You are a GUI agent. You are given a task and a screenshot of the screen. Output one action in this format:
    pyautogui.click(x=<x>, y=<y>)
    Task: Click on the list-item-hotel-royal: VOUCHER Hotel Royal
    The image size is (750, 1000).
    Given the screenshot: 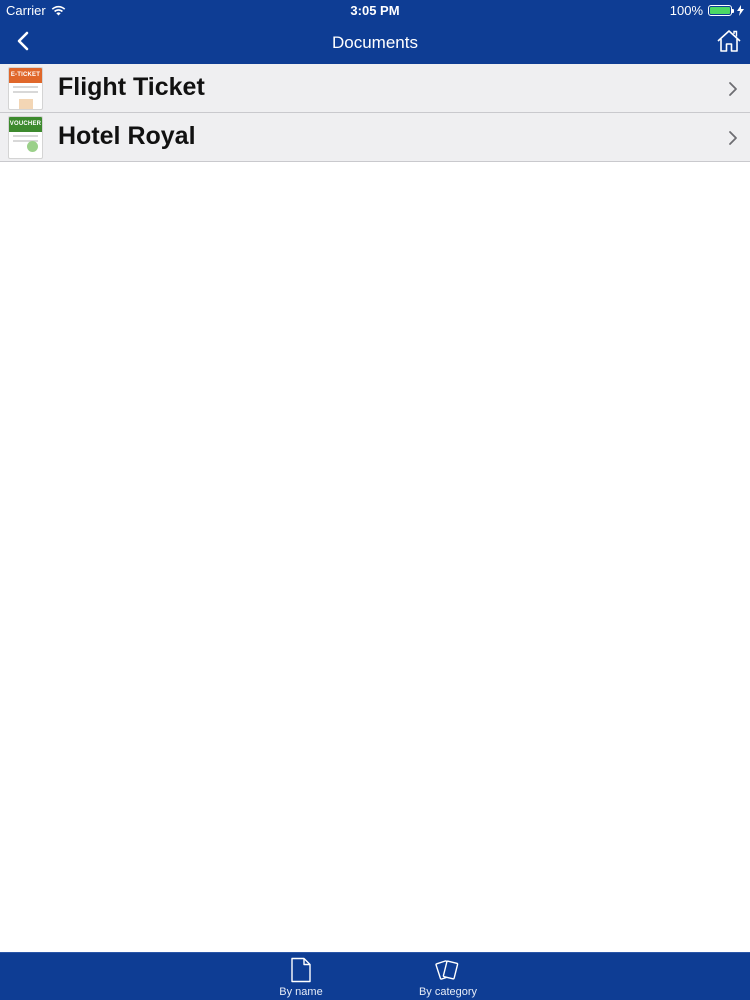 What is the action you would take?
    pyautogui.click(x=375, y=137)
    